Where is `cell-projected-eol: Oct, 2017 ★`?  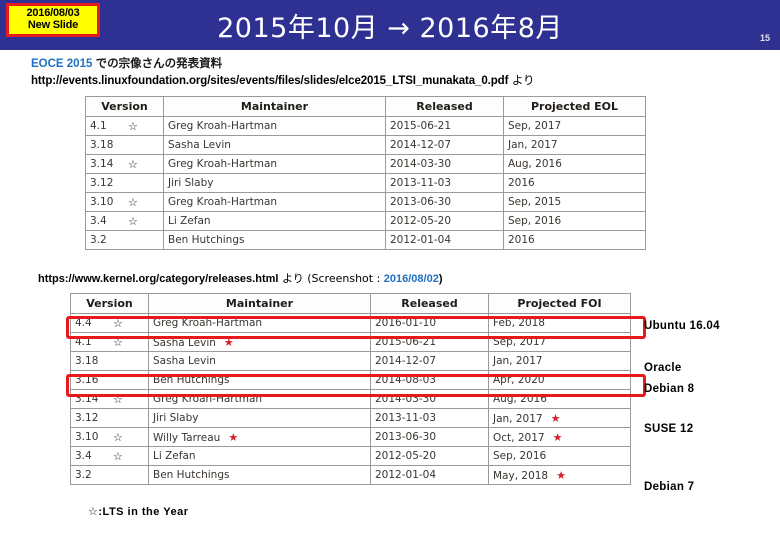
cell-projected-eol: Oct, 2017 ★ is located at coordinates (559, 437).